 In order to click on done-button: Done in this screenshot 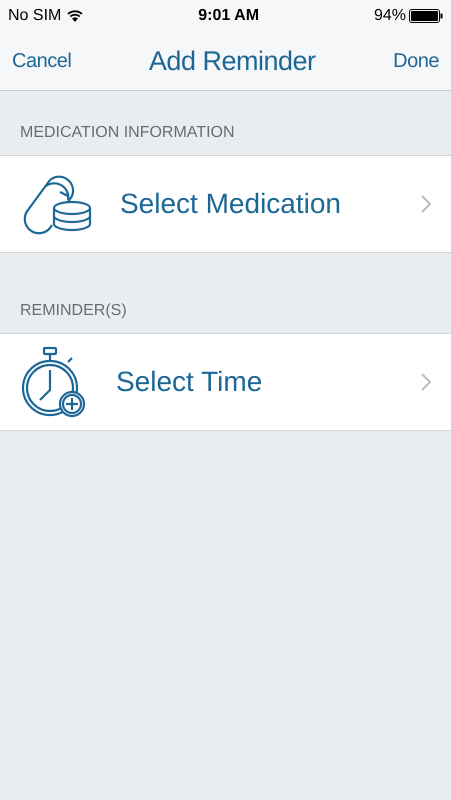, I will do `click(416, 61)`.